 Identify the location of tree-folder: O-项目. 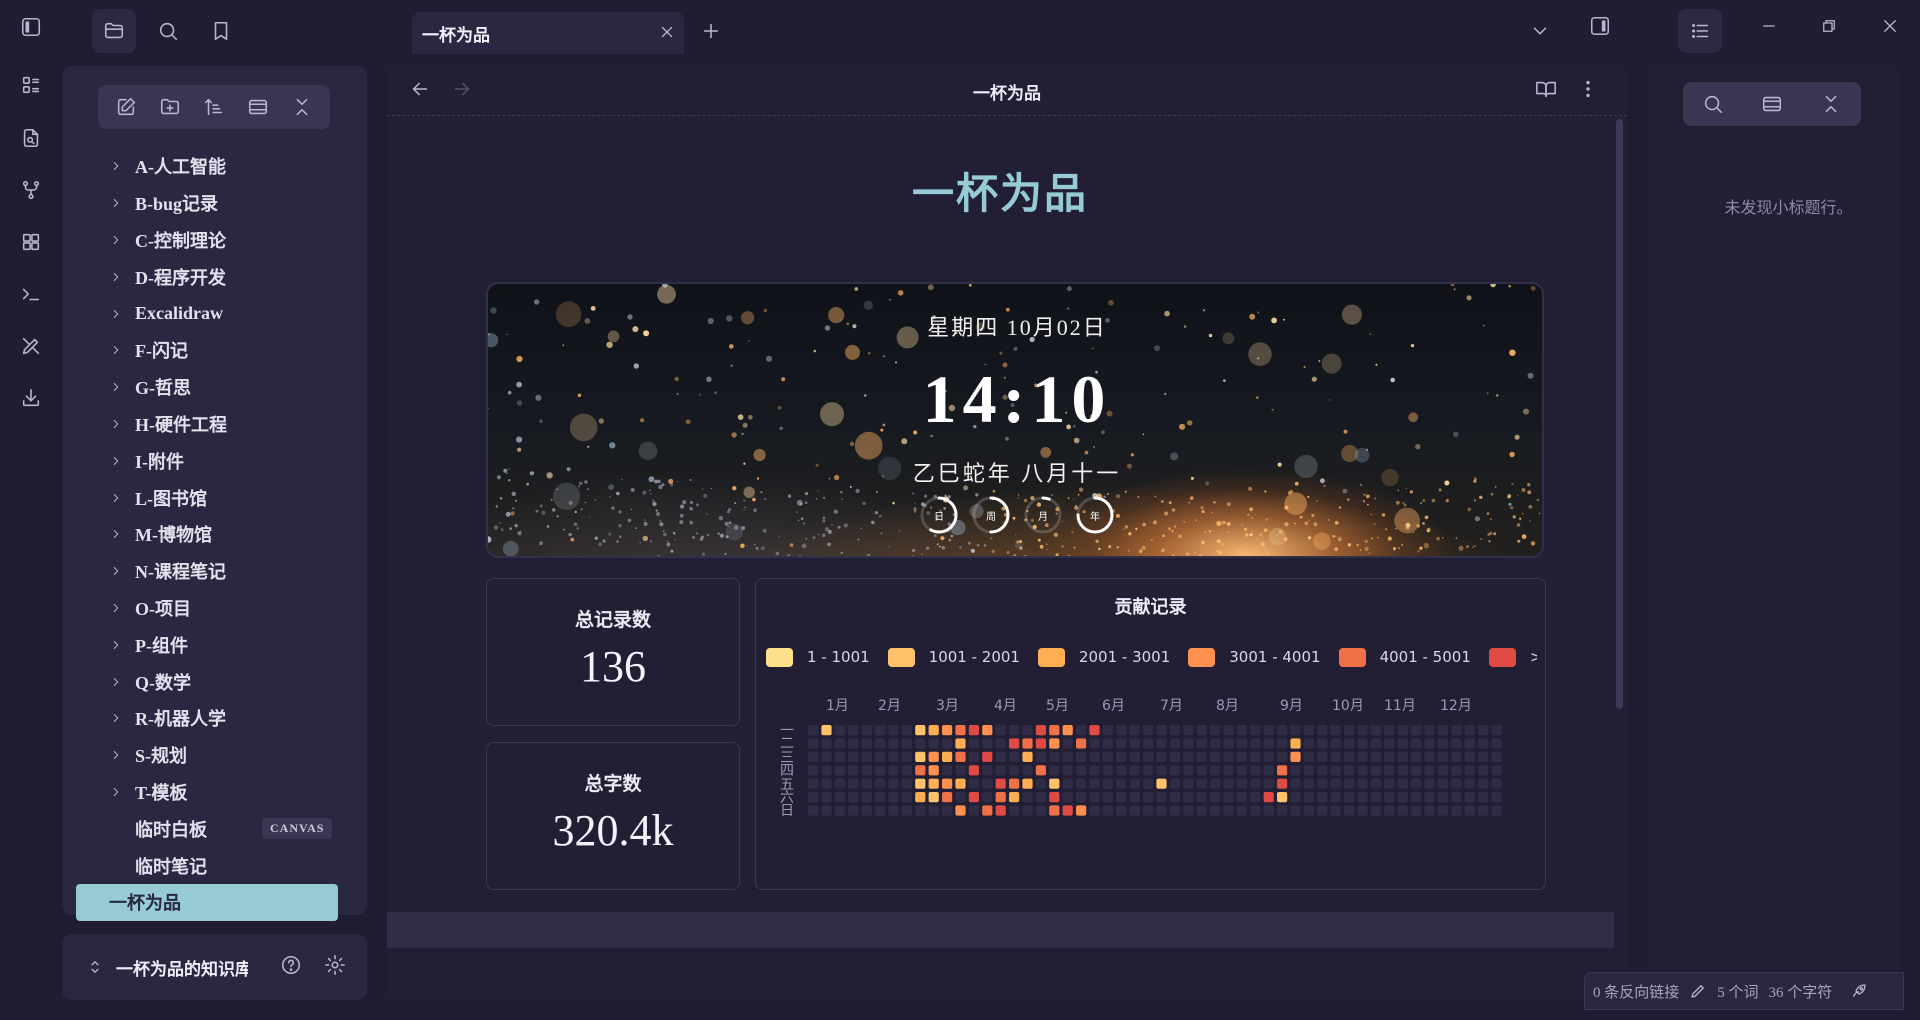
(214, 608).